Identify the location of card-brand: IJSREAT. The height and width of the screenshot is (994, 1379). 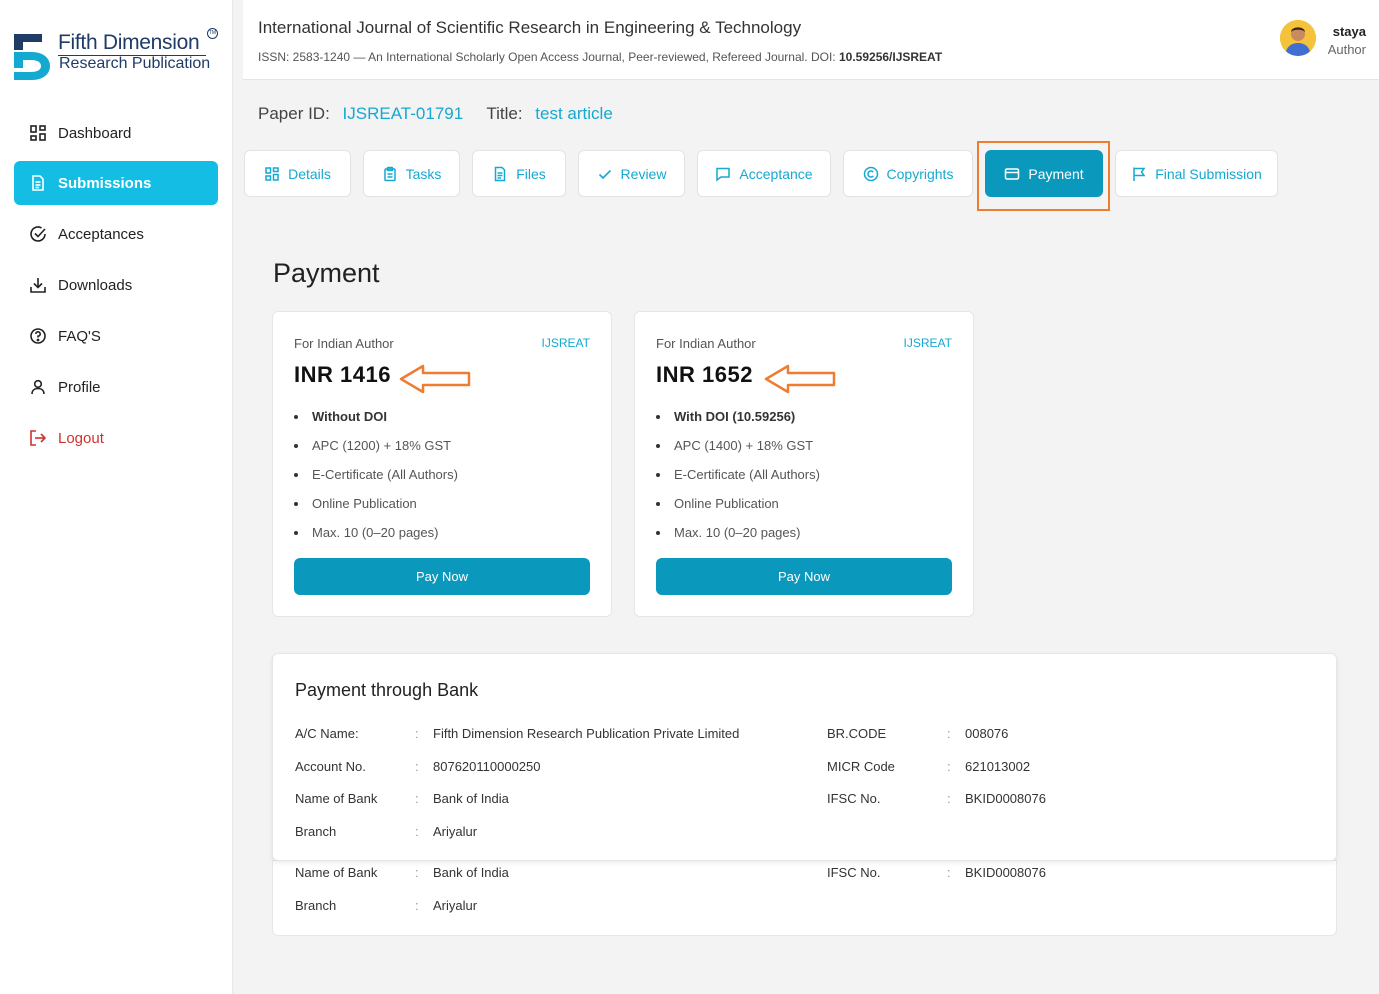
(927, 343).